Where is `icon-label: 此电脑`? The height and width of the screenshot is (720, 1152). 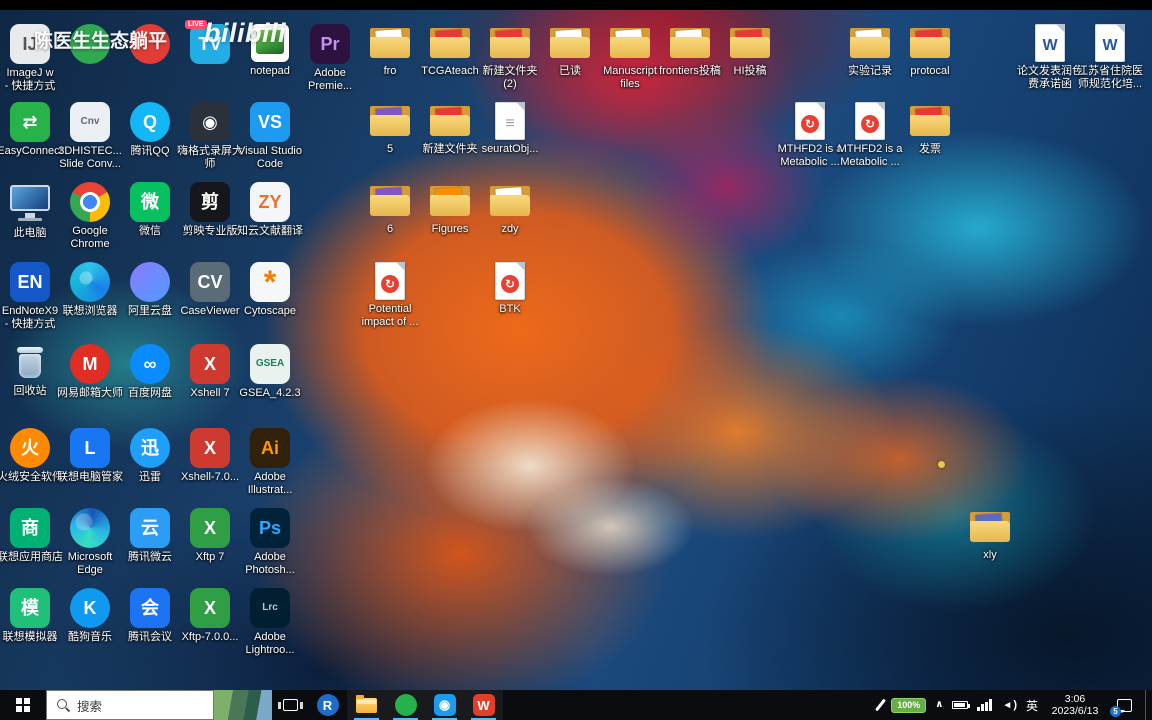
icon-label: 此电脑 is located at coordinates (30, 233).